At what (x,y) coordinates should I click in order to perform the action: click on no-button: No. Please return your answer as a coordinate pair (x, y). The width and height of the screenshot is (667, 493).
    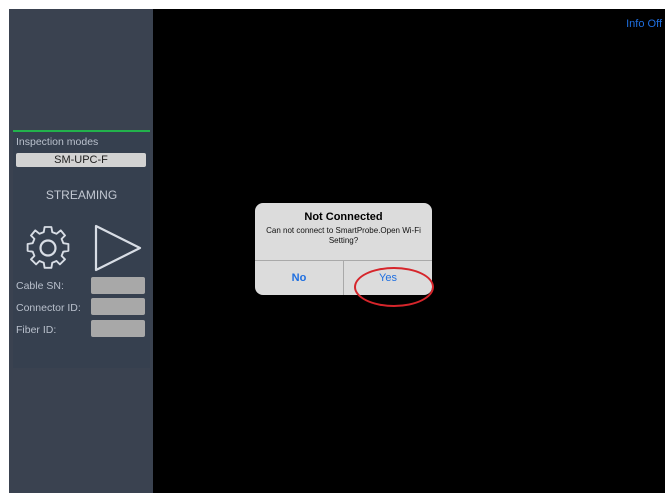
    Looking at the image, I should click on (299, 278).